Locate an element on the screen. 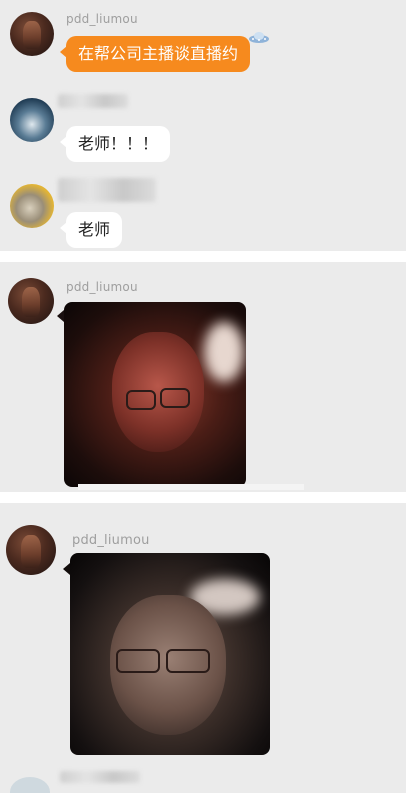 Image resolution: width=406 pixels, height=793 pixels. selfie-photo-red is located at coordinates (155, 394).